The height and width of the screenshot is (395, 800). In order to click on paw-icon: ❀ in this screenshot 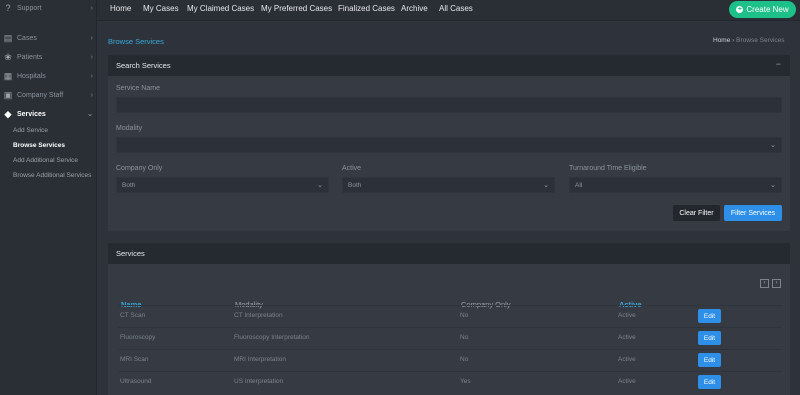, I will do `click(8, 57)`.